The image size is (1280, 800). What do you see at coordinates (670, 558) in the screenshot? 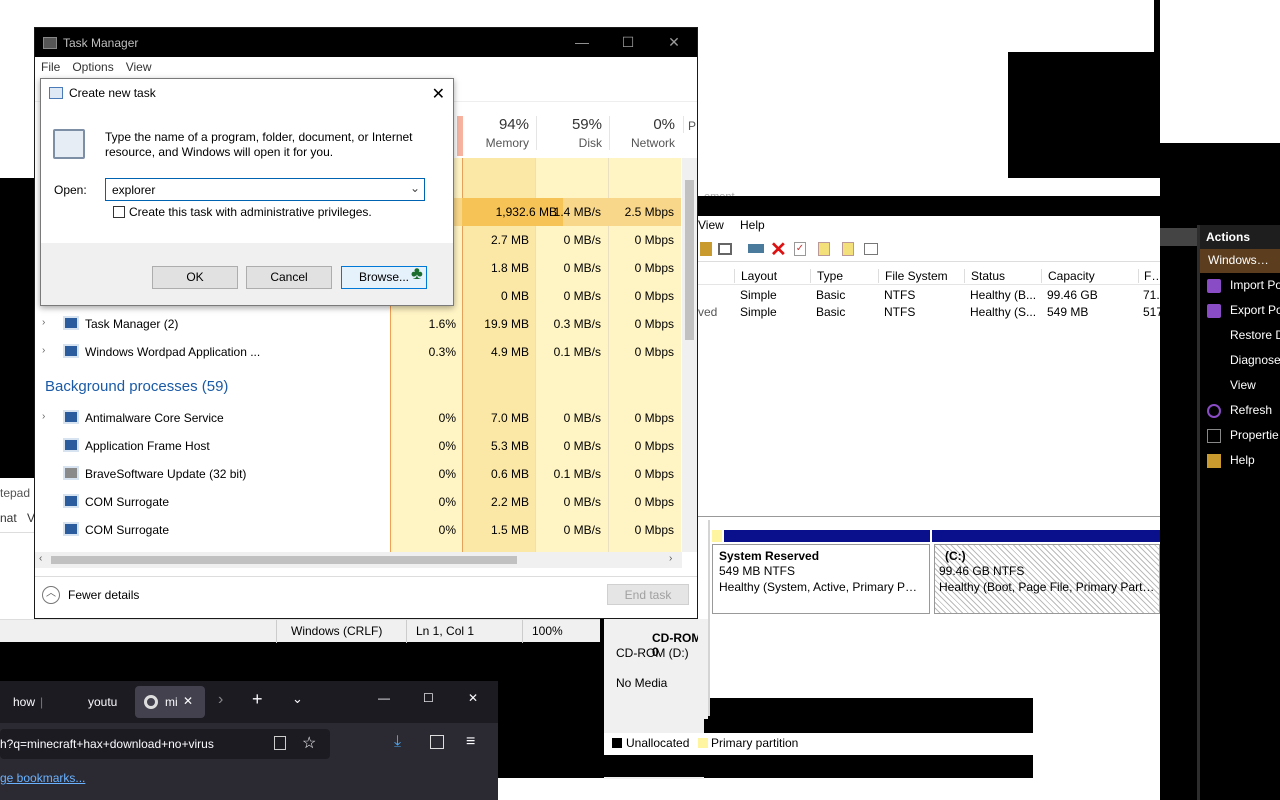
I see `scroll-right-icon: ›` at bounding box center [670, 558].